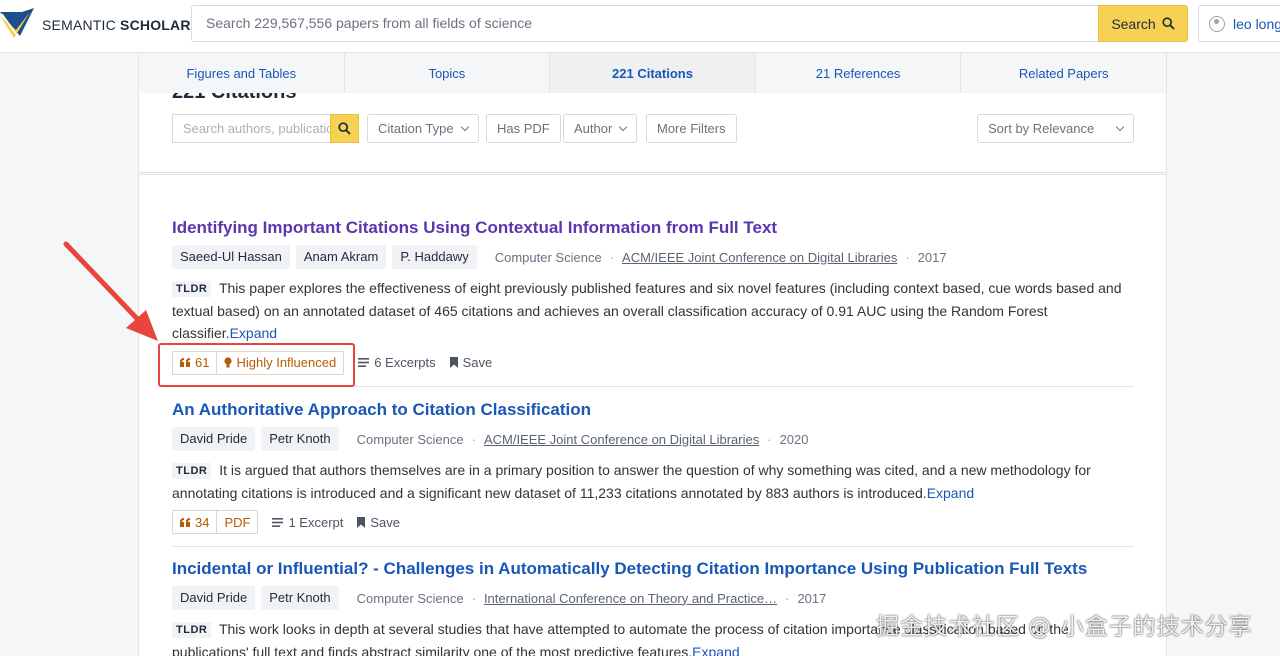 This screenshot has height=656, width=1280. Describe the element at coordinates (231, 257) in the screenshot. I see `author-chip: Saeed-Ul Hassan` at that location.